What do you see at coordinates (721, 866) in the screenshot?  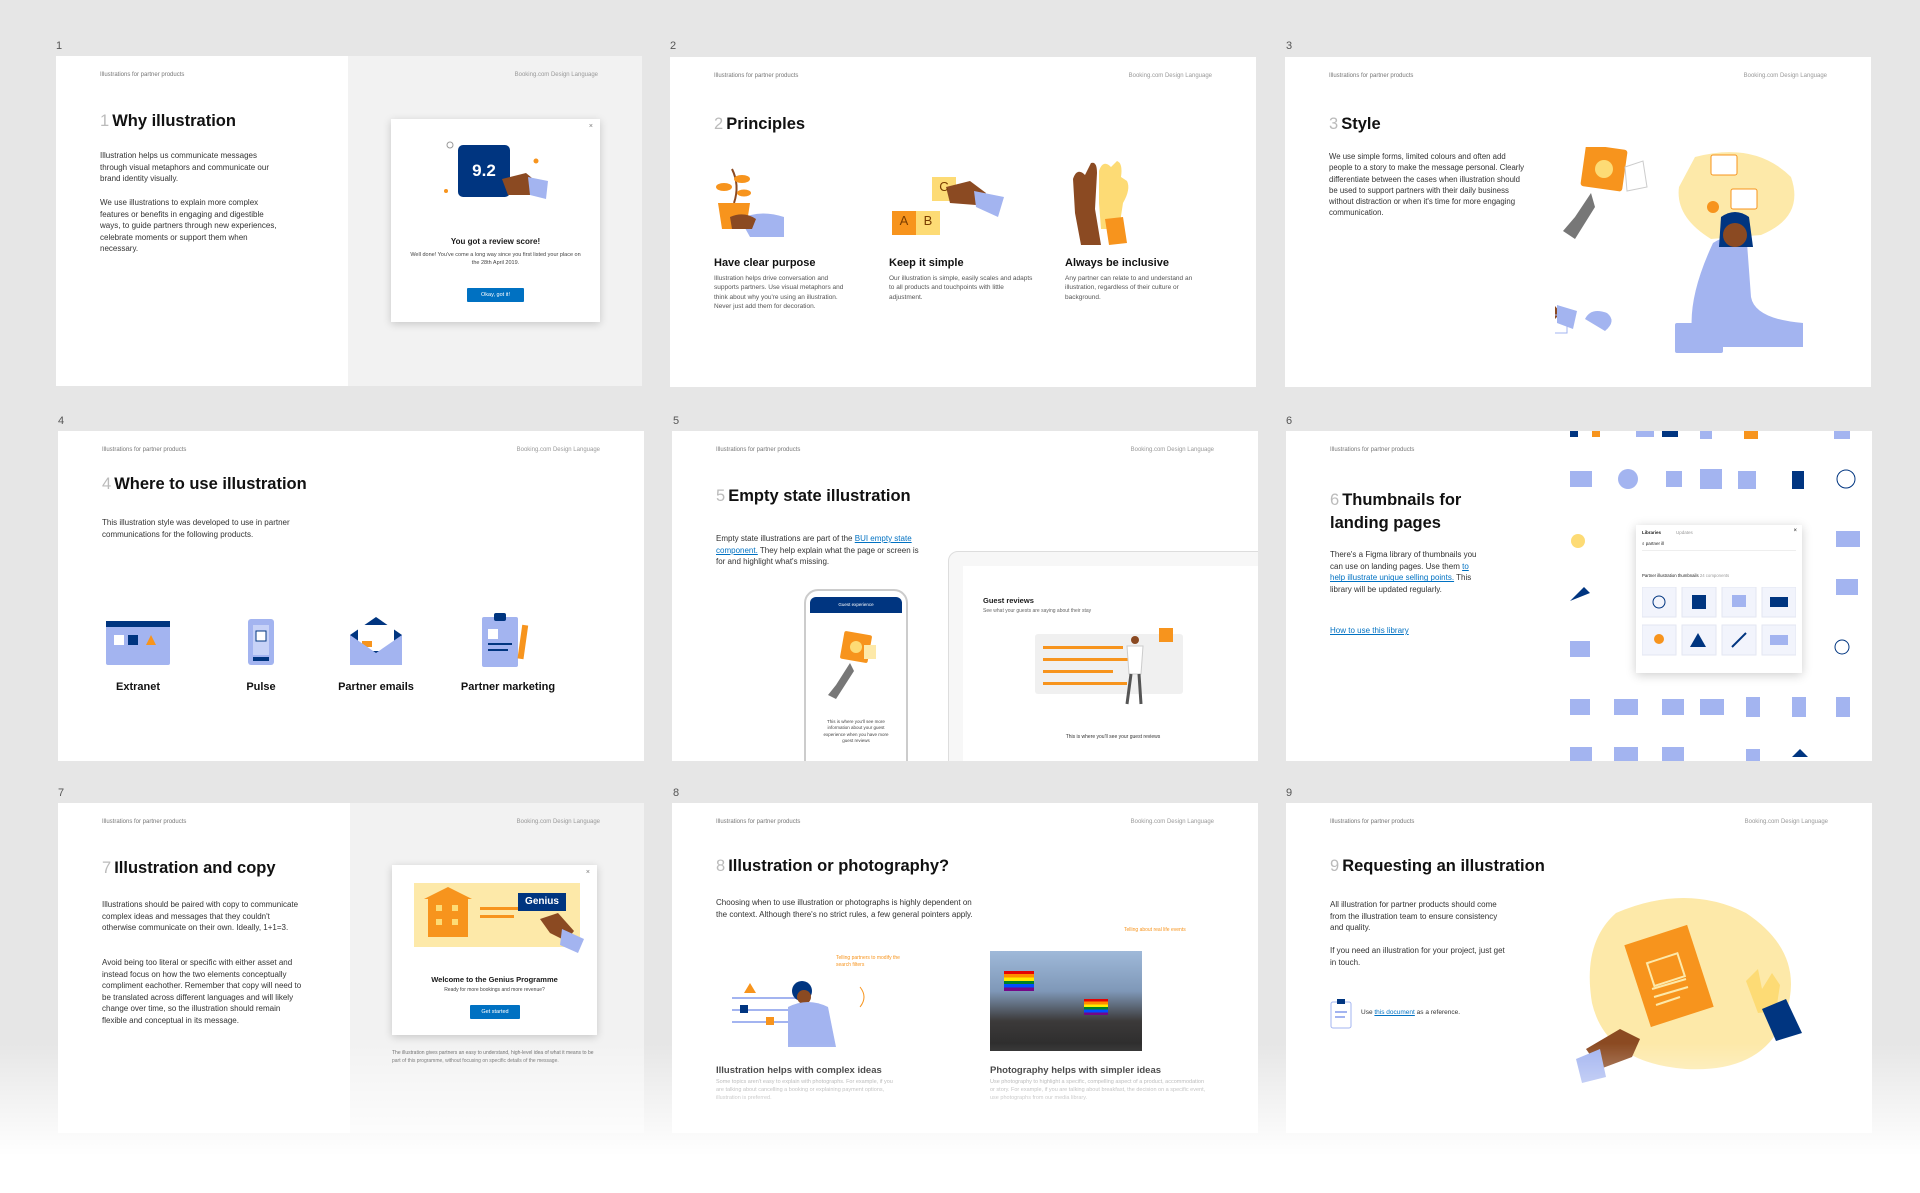 I see `section-number: 8` at bounding box center [721, 866].